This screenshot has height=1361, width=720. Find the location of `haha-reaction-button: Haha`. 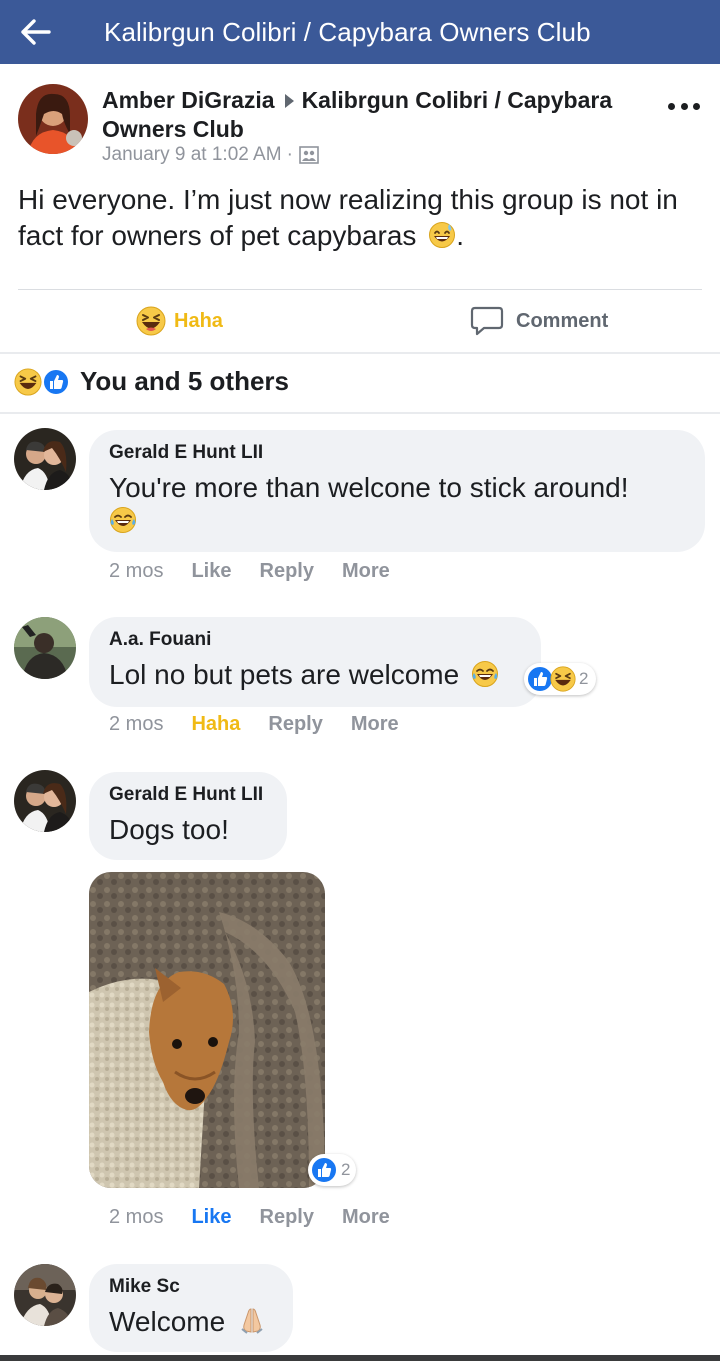

haha-reaction-button: Haha is located at coordinates (179, 321).